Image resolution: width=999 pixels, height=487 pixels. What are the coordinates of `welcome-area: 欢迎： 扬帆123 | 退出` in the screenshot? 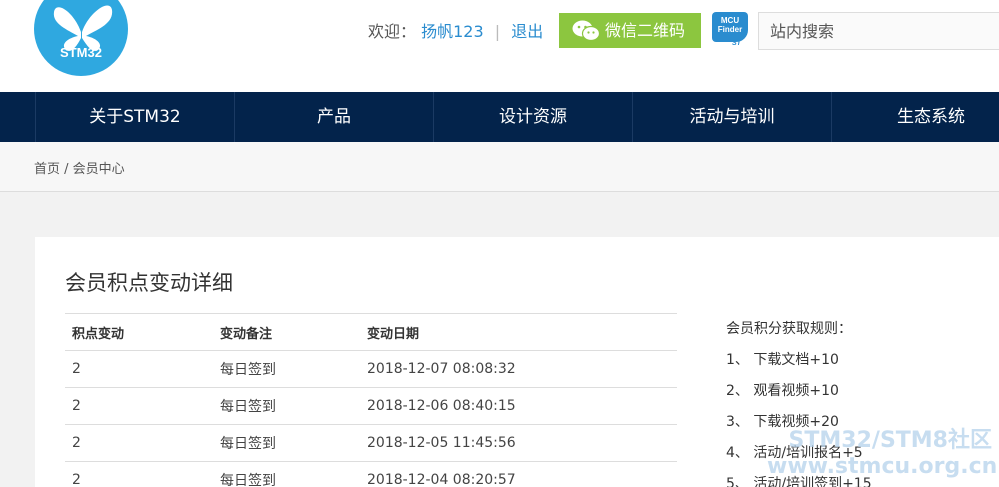 It's located at (455, 32).